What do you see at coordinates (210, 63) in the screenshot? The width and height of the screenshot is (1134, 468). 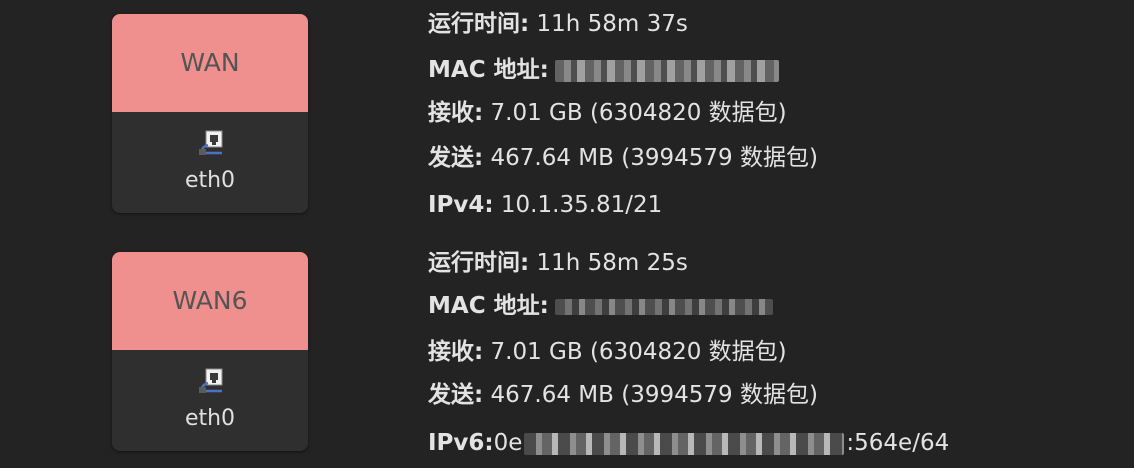 I see `interface-name: WAN` at bounding box center [210, 63].